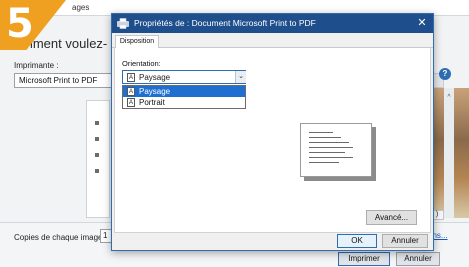 The image size is (469, 267). What do you see at coordinates (36, 65) in the screenshot?
I see `printer-label: Imprimante :` at bounding box center [36, 65].